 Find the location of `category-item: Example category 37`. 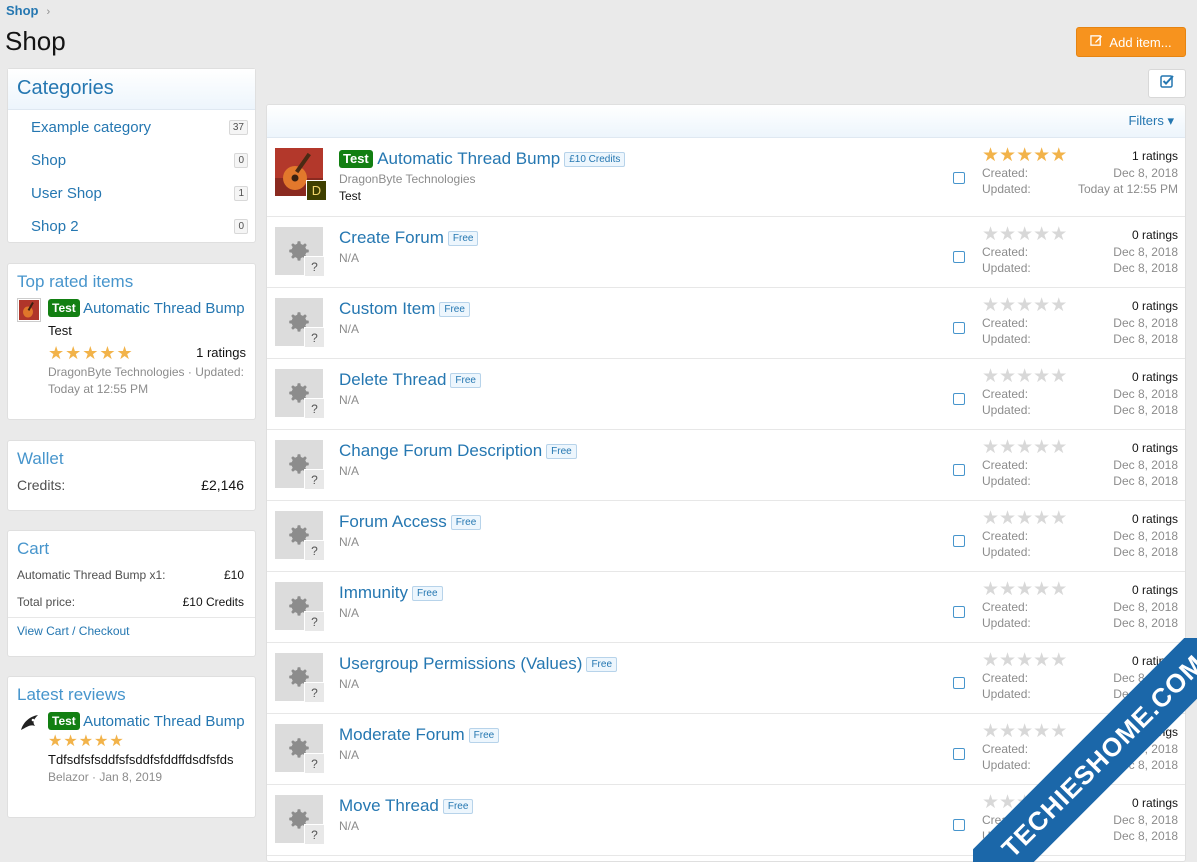

category-item: Example category 37 is located at coordinates (131, 127).